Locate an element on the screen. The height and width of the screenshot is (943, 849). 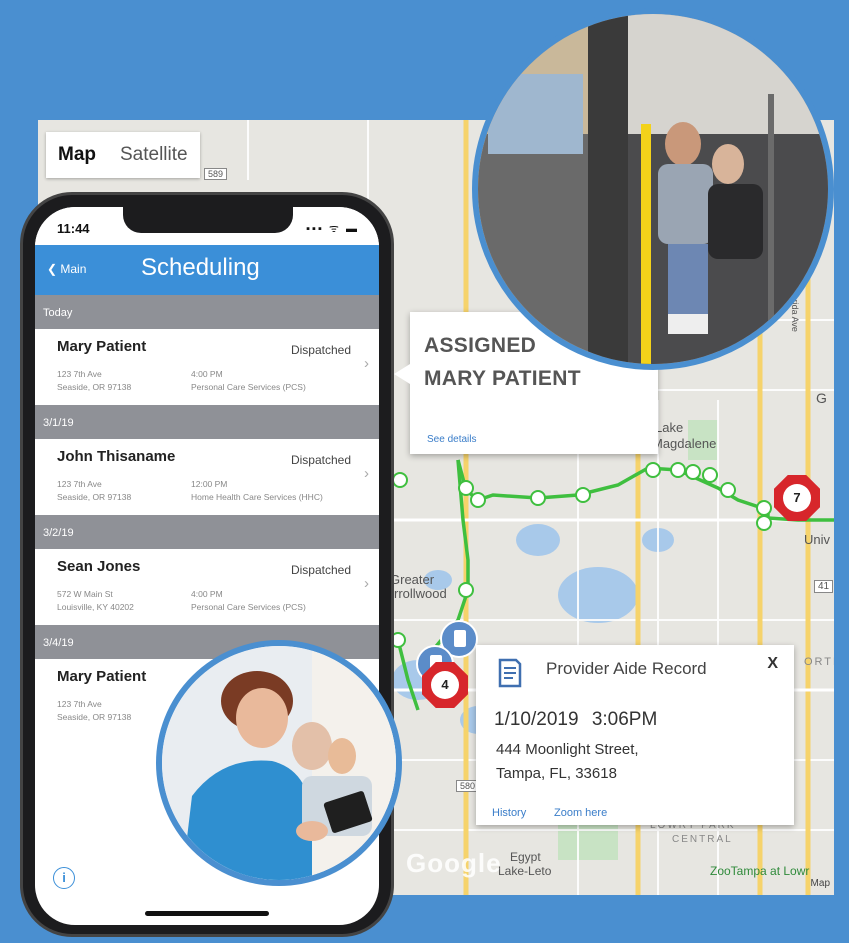
section-header: Today is located at coordinates (207, 312).